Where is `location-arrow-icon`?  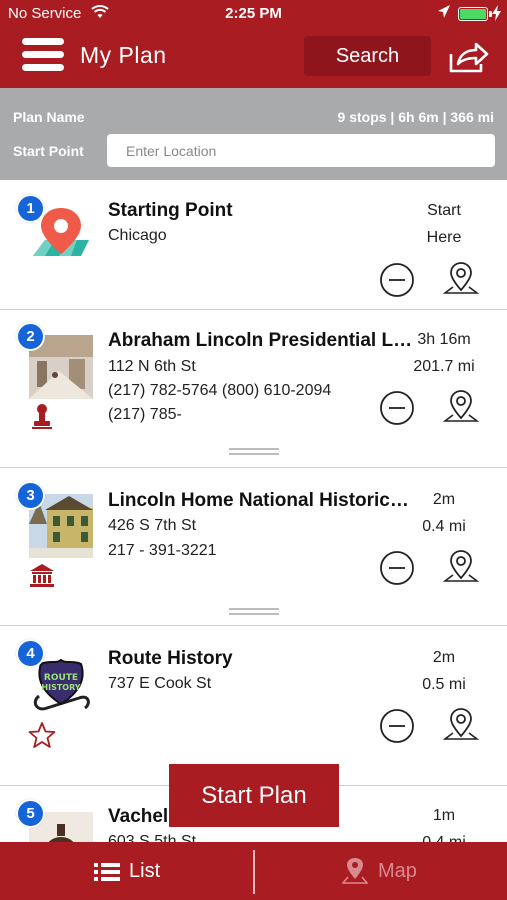
location-arrow-icon is located at coordinates (444, 11).